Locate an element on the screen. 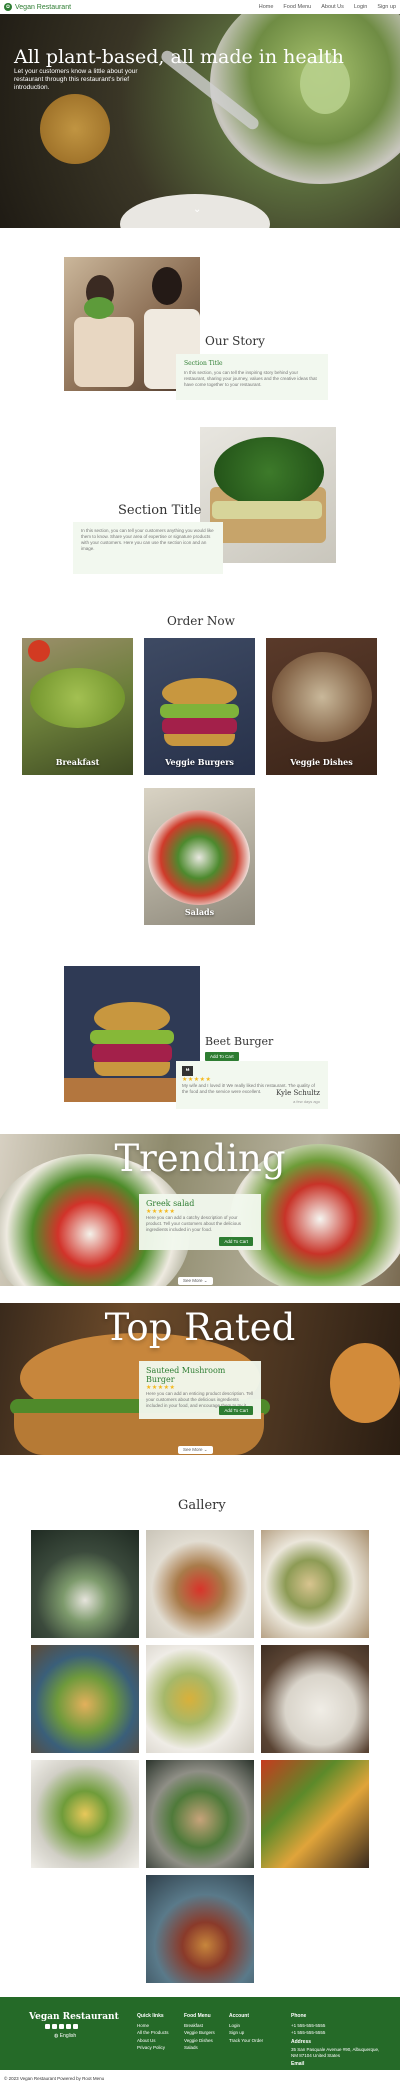 The image size is (400, 2087). trending-product-name: Greek salad is located at coordinates (170, 1203).